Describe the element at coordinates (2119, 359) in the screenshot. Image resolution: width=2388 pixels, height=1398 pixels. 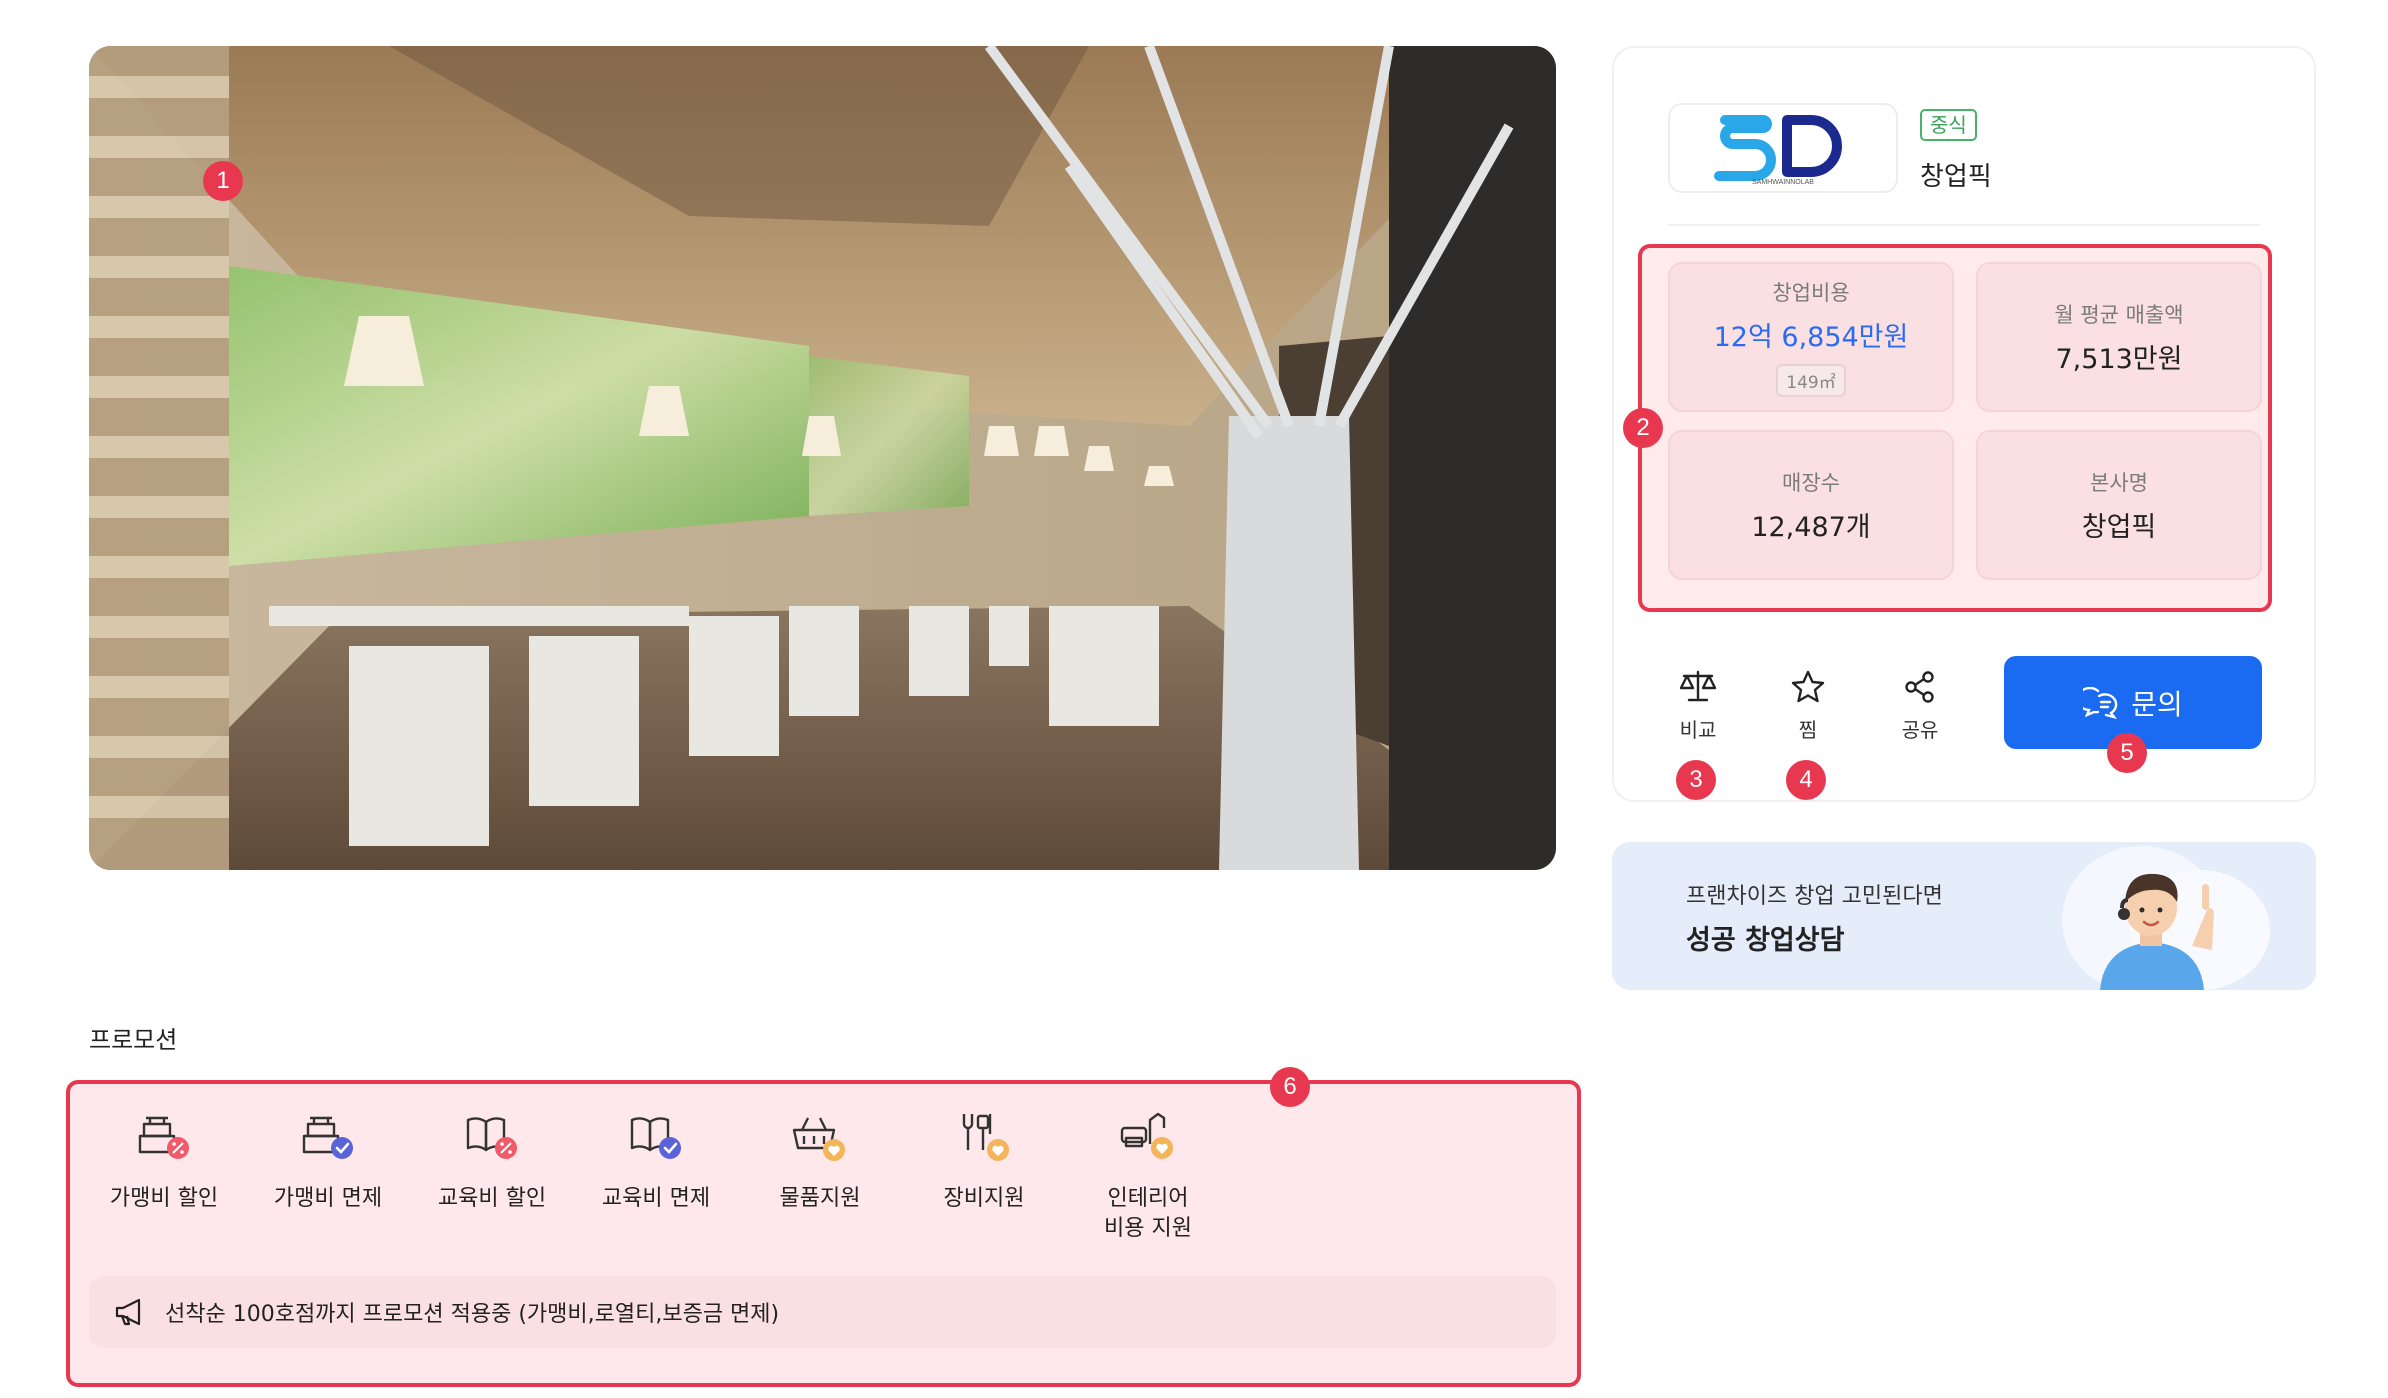
I see `stat-value: 7,513만원` at that location.